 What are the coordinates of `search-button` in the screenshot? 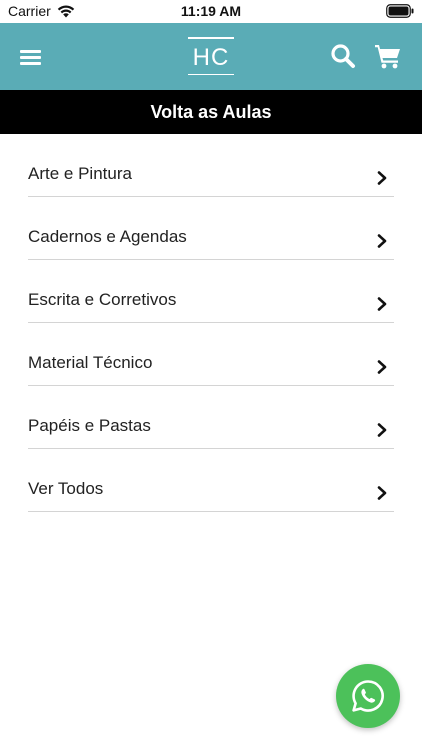 It's located at (343, 56).